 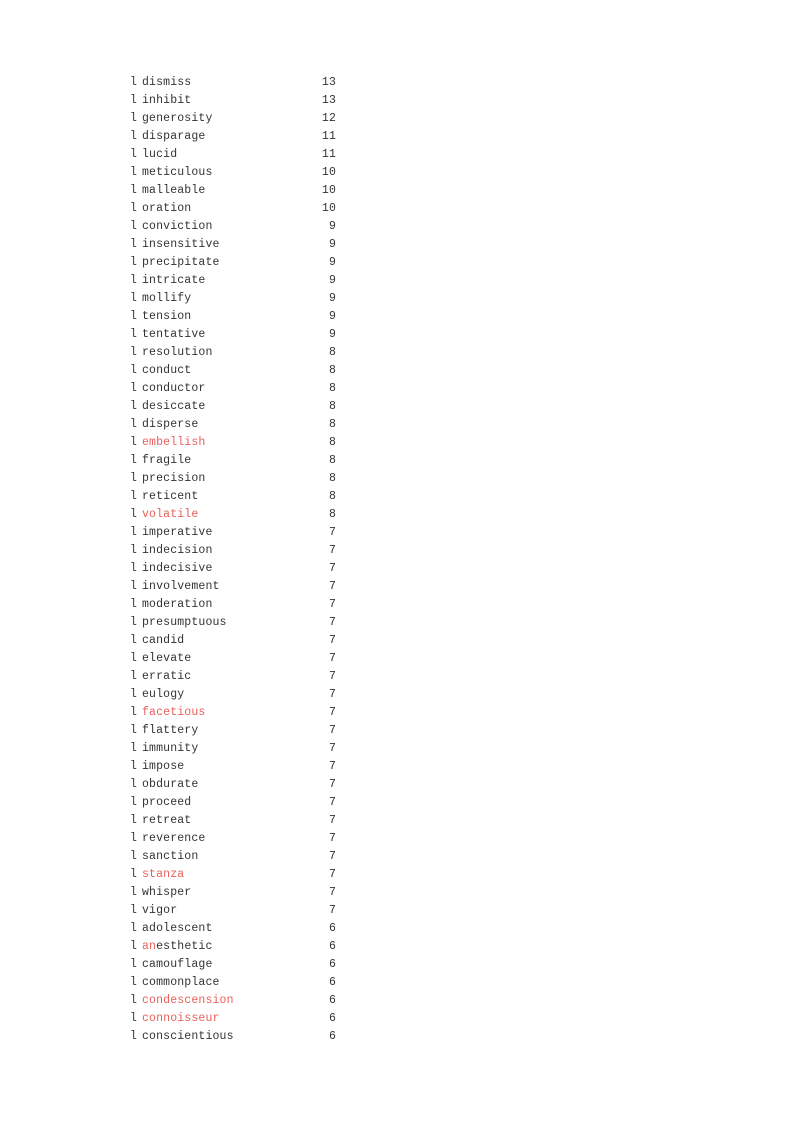 What do you see at coordinates (233, 857) in the screenshot?
I see `list-item: l sanction 7` at bounding box center [233, 857].